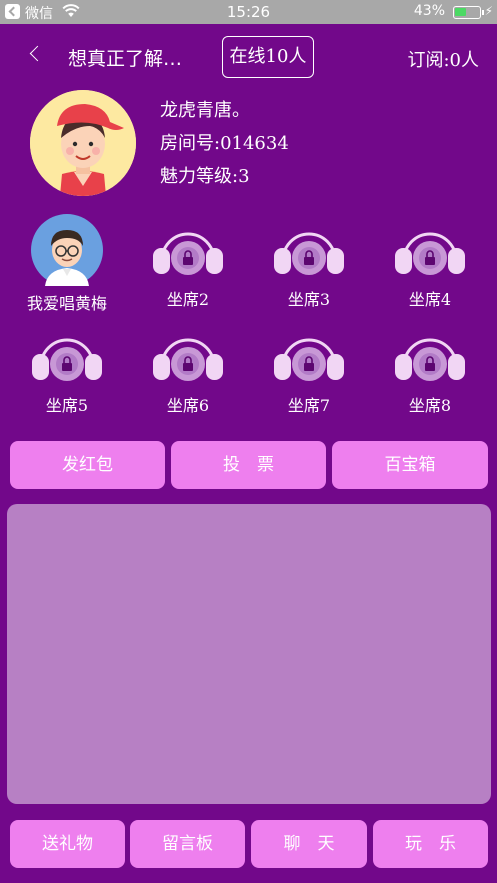 The width and height of the screenshot is (497, 883). What do you see at coordinates (248, 465) in the screenshot?
I see `vote-button: 投 票` at bounding box center [248, 465].